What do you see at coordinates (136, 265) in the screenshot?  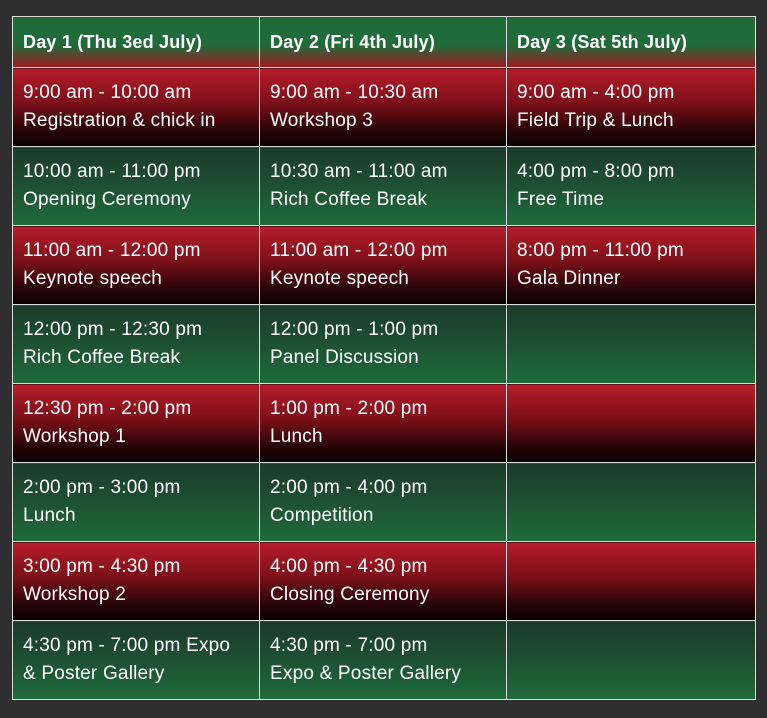 I see `schedule-cell-day-1: 11:00 am - 12:00 pm Keynote speech` at bounding box center [136, 265].